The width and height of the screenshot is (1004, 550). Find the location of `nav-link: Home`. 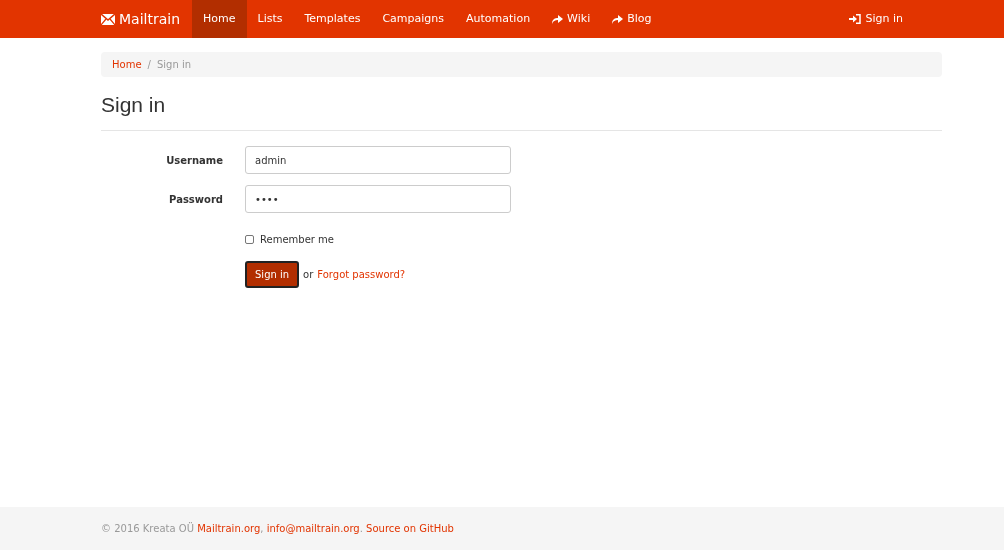

nav-link: Home is located at coordinates (219, 19).